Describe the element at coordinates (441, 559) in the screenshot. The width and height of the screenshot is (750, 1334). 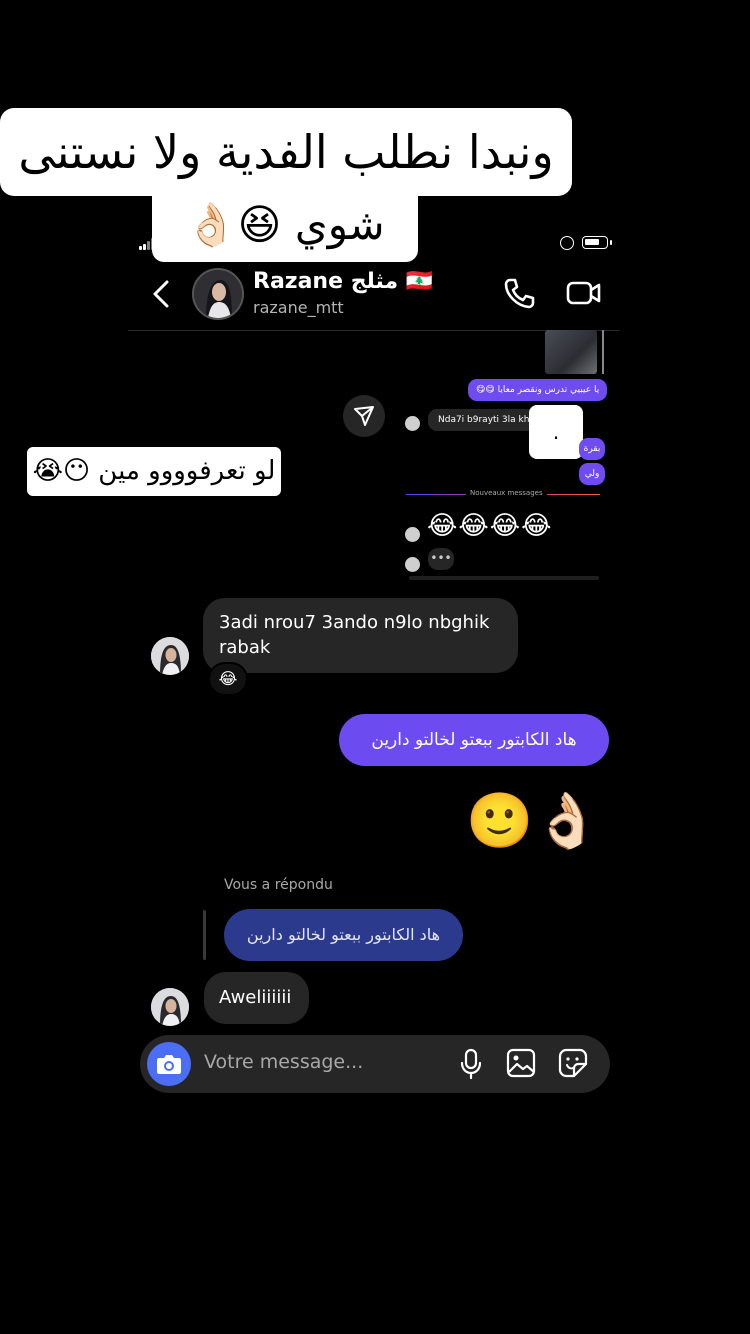
I see `typing-indicator: •••` at that location.